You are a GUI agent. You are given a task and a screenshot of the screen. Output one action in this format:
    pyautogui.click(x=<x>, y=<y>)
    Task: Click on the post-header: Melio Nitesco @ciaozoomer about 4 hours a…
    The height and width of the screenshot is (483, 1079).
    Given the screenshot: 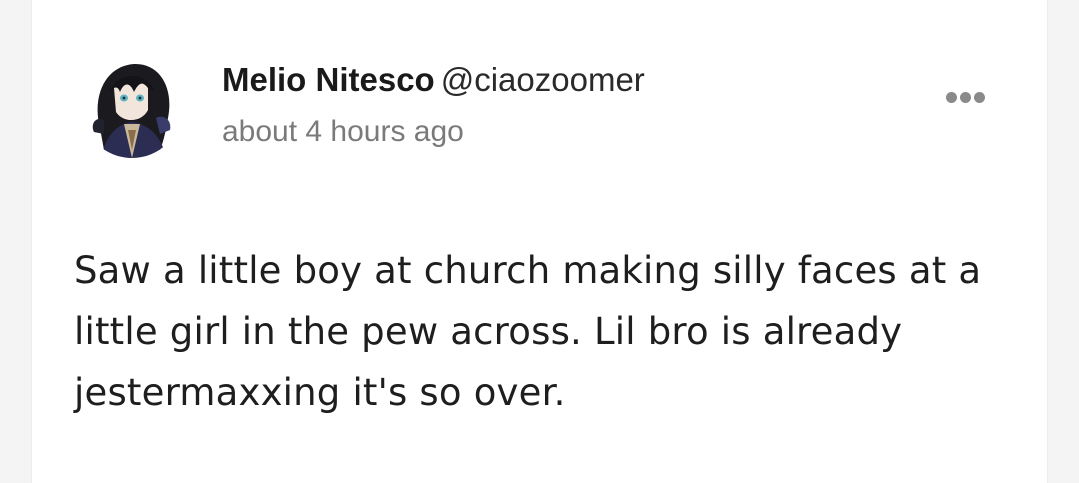 What is the action you would take?
    pyautogui.click(x=433, y=105)
    